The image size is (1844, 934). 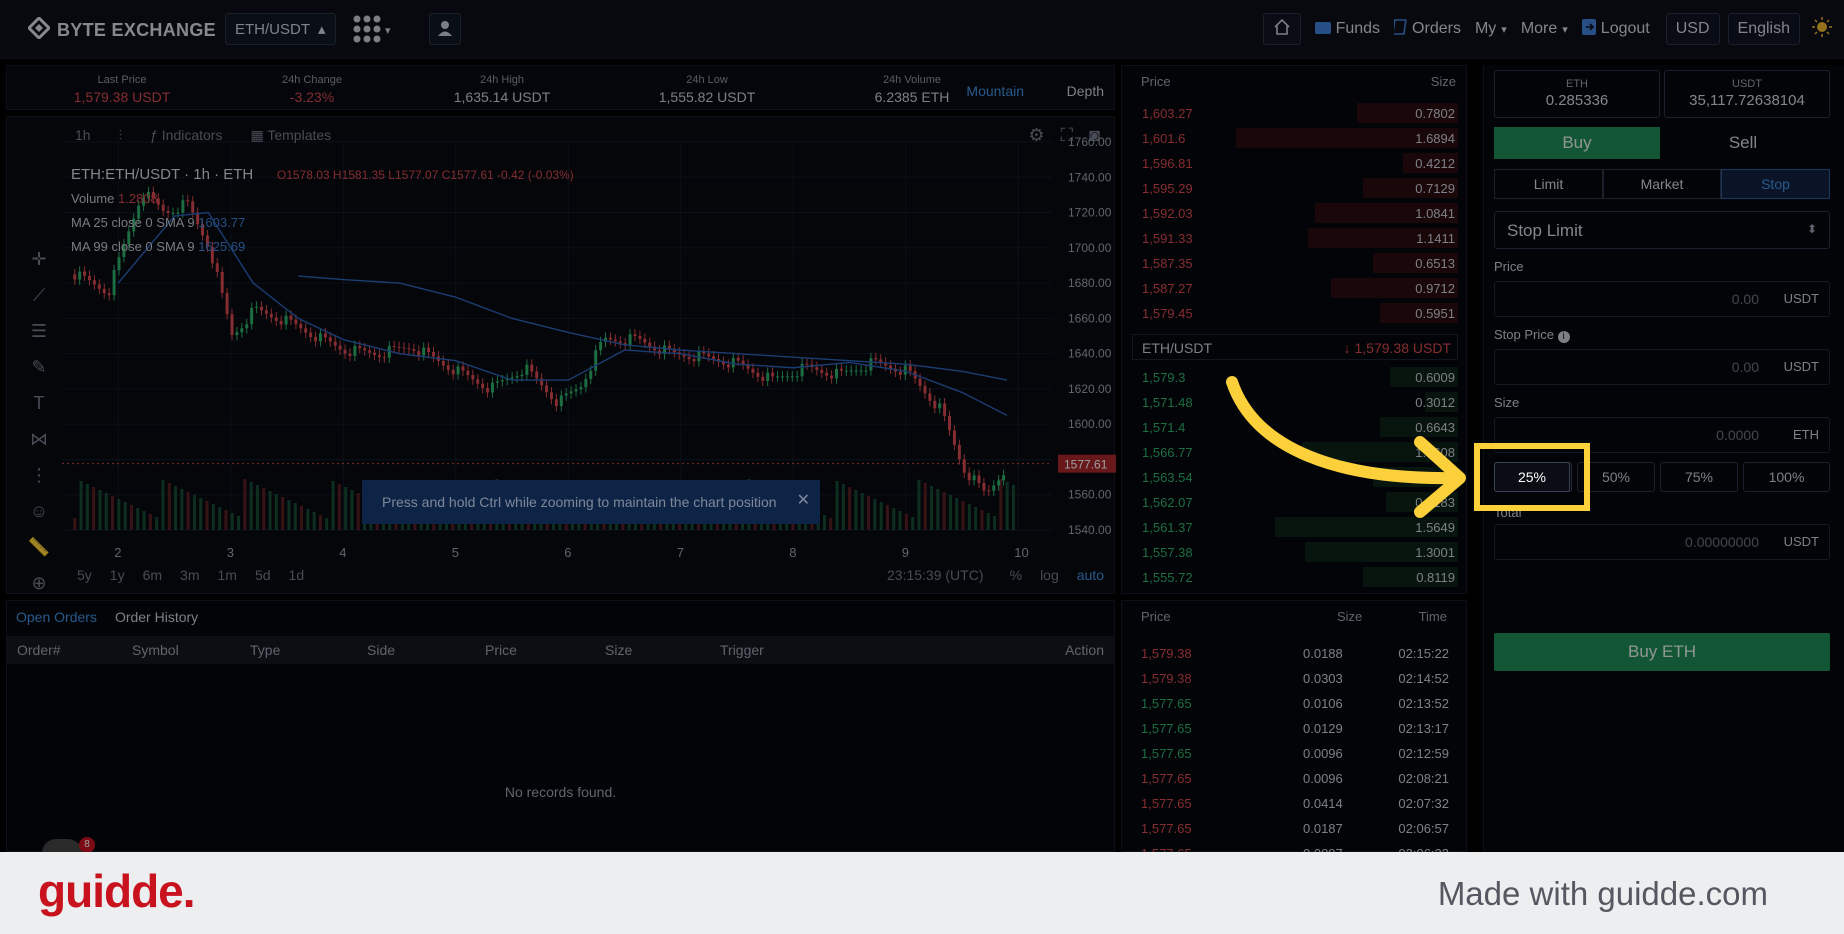 What do you see at coordinates (1662, 184) in the screenshot?
I see `type-market: Market` at bounding box center [1662, 184].